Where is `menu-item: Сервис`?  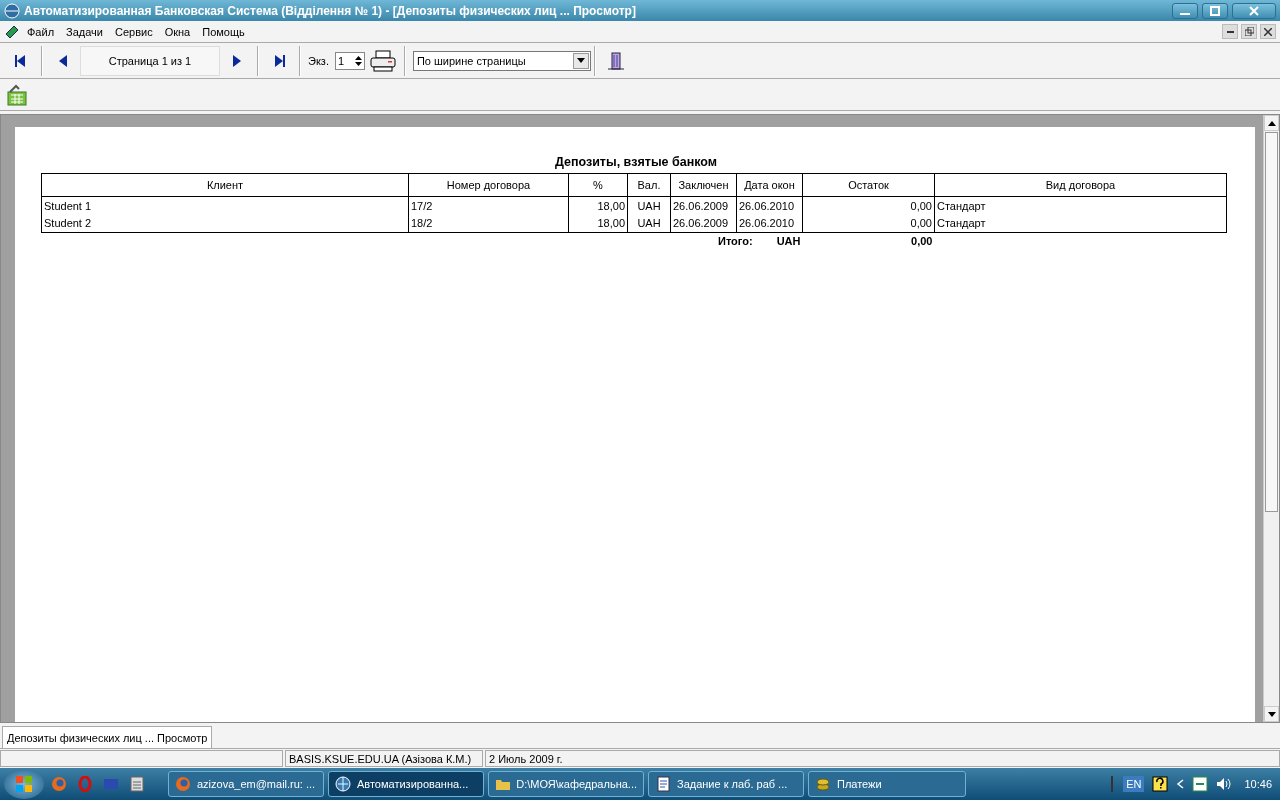 menu-item: Сервис is located at coordinates (134, 31).